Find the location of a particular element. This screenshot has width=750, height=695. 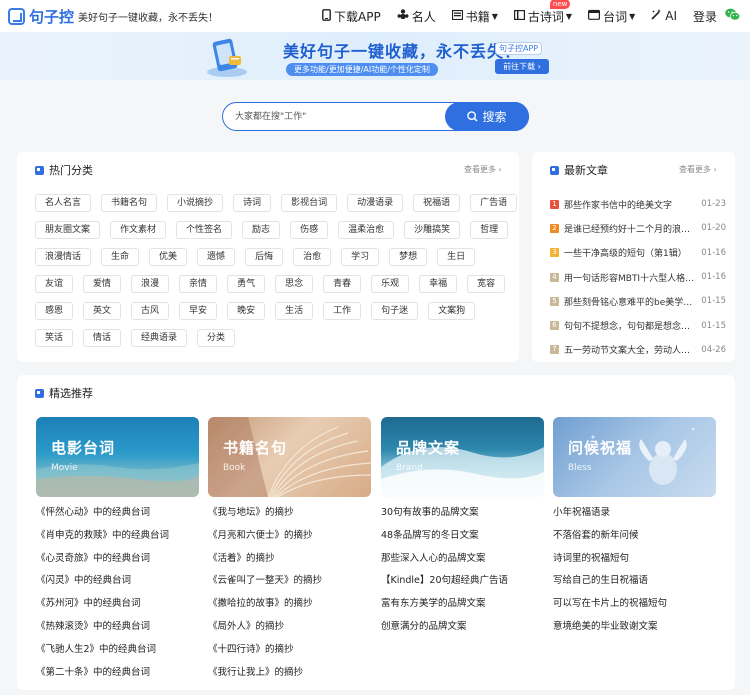

category-tag: 宽容 is located at coordinates (486, 284).